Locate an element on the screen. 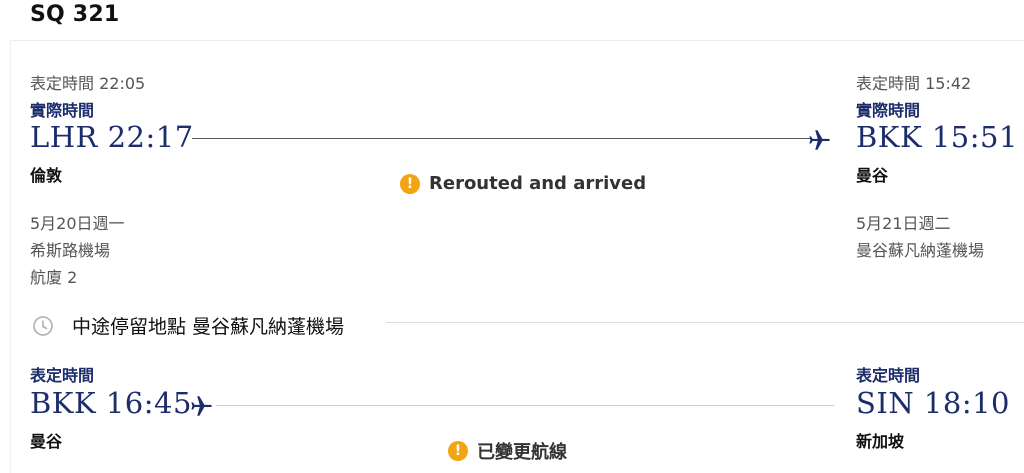 Image resolution: width=1024 pixels, height=473 pixels. origin-terminal: 航廈 2 is located at coordinates (54, 277).